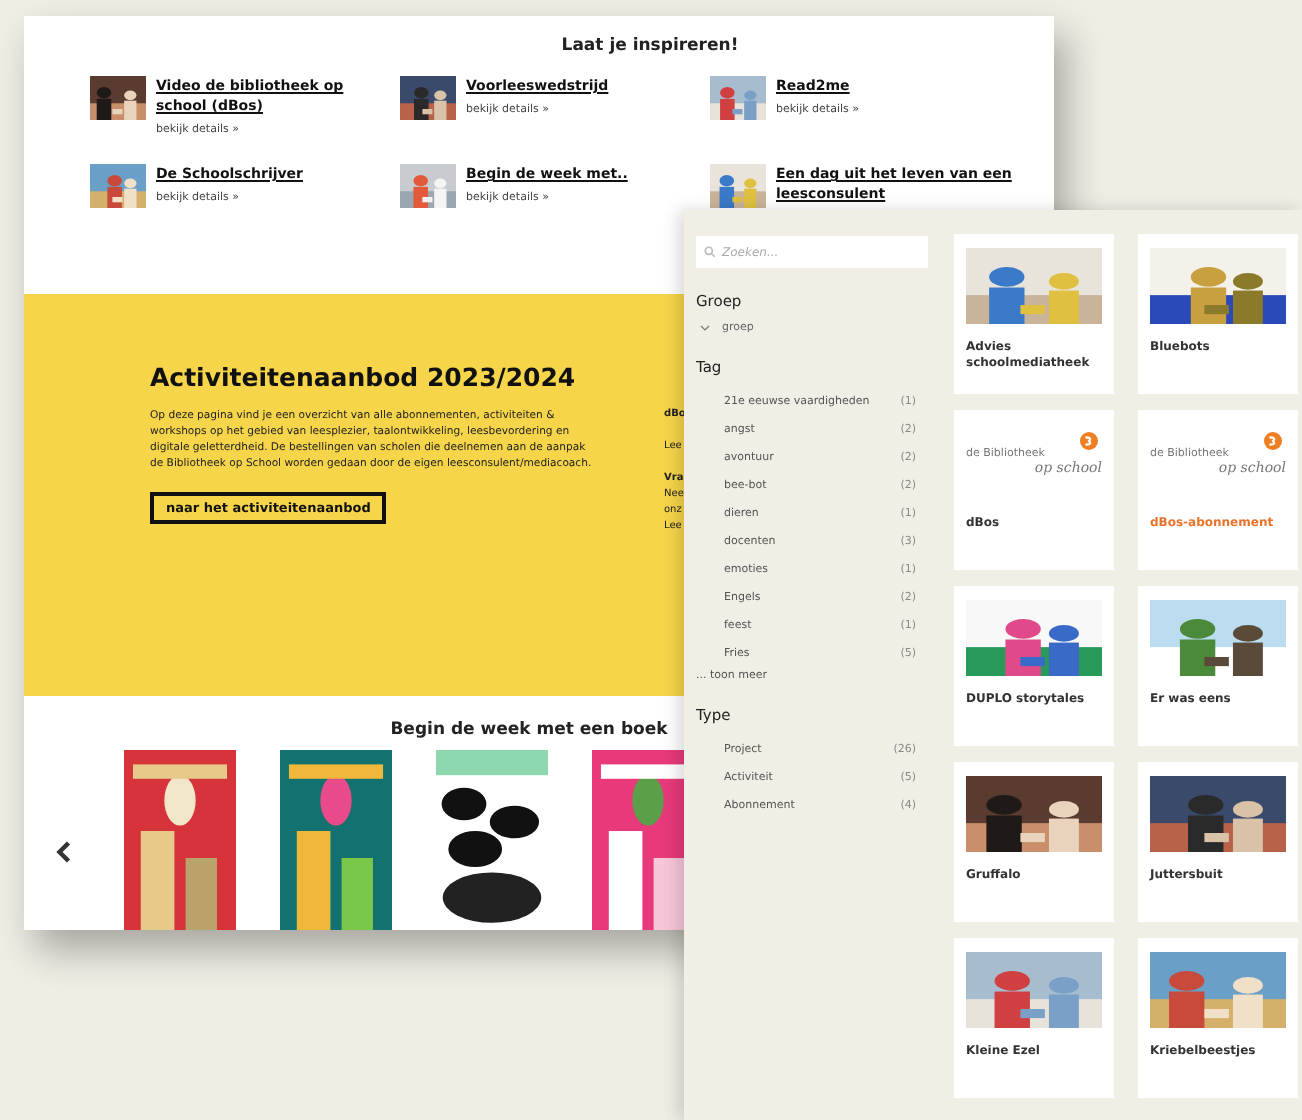 The image size is (1302, 1120). I want to click on chevron-down-icon, so click(705, 328).